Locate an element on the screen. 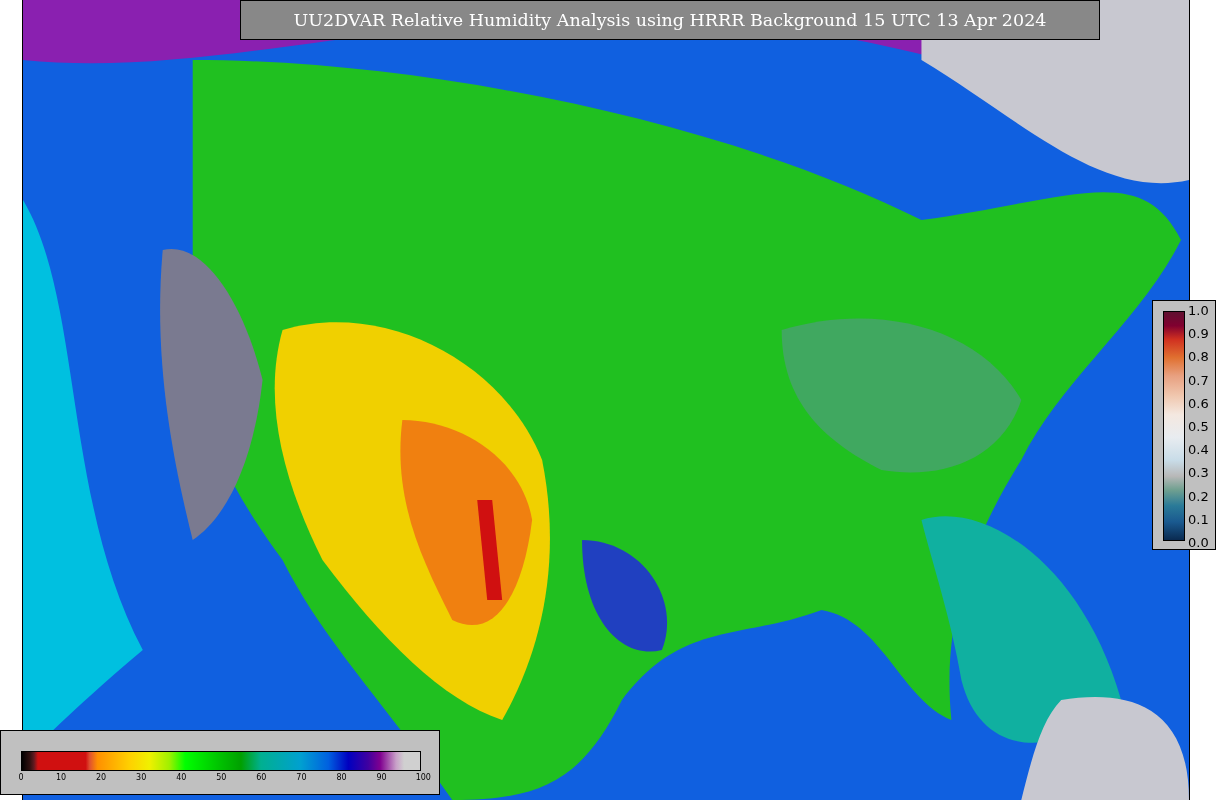  colorbar-tick-label: 0.0 is located at coordinates (1198, 542).